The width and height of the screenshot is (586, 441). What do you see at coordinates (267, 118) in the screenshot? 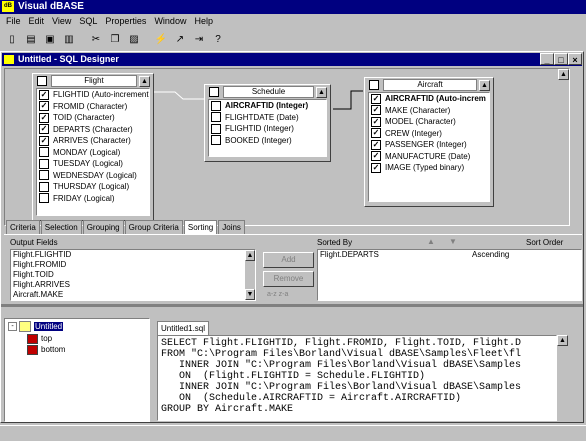
I see `field-row: FLIGHTDATE (Date)` at bounding box center [267, 118].